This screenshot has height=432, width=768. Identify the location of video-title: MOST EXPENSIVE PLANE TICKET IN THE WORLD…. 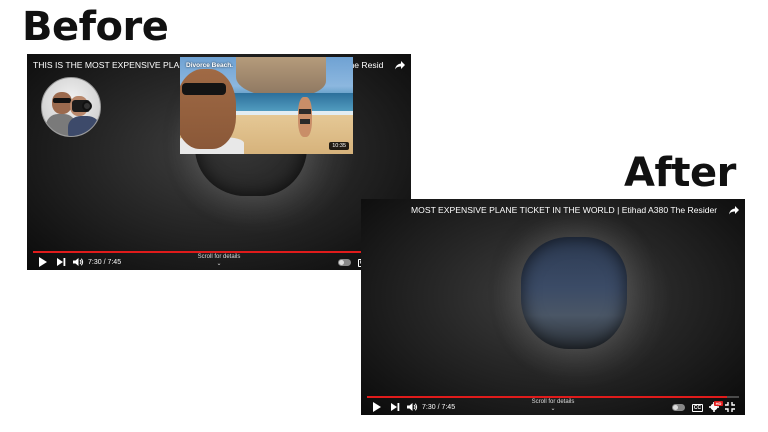
(564, 210).